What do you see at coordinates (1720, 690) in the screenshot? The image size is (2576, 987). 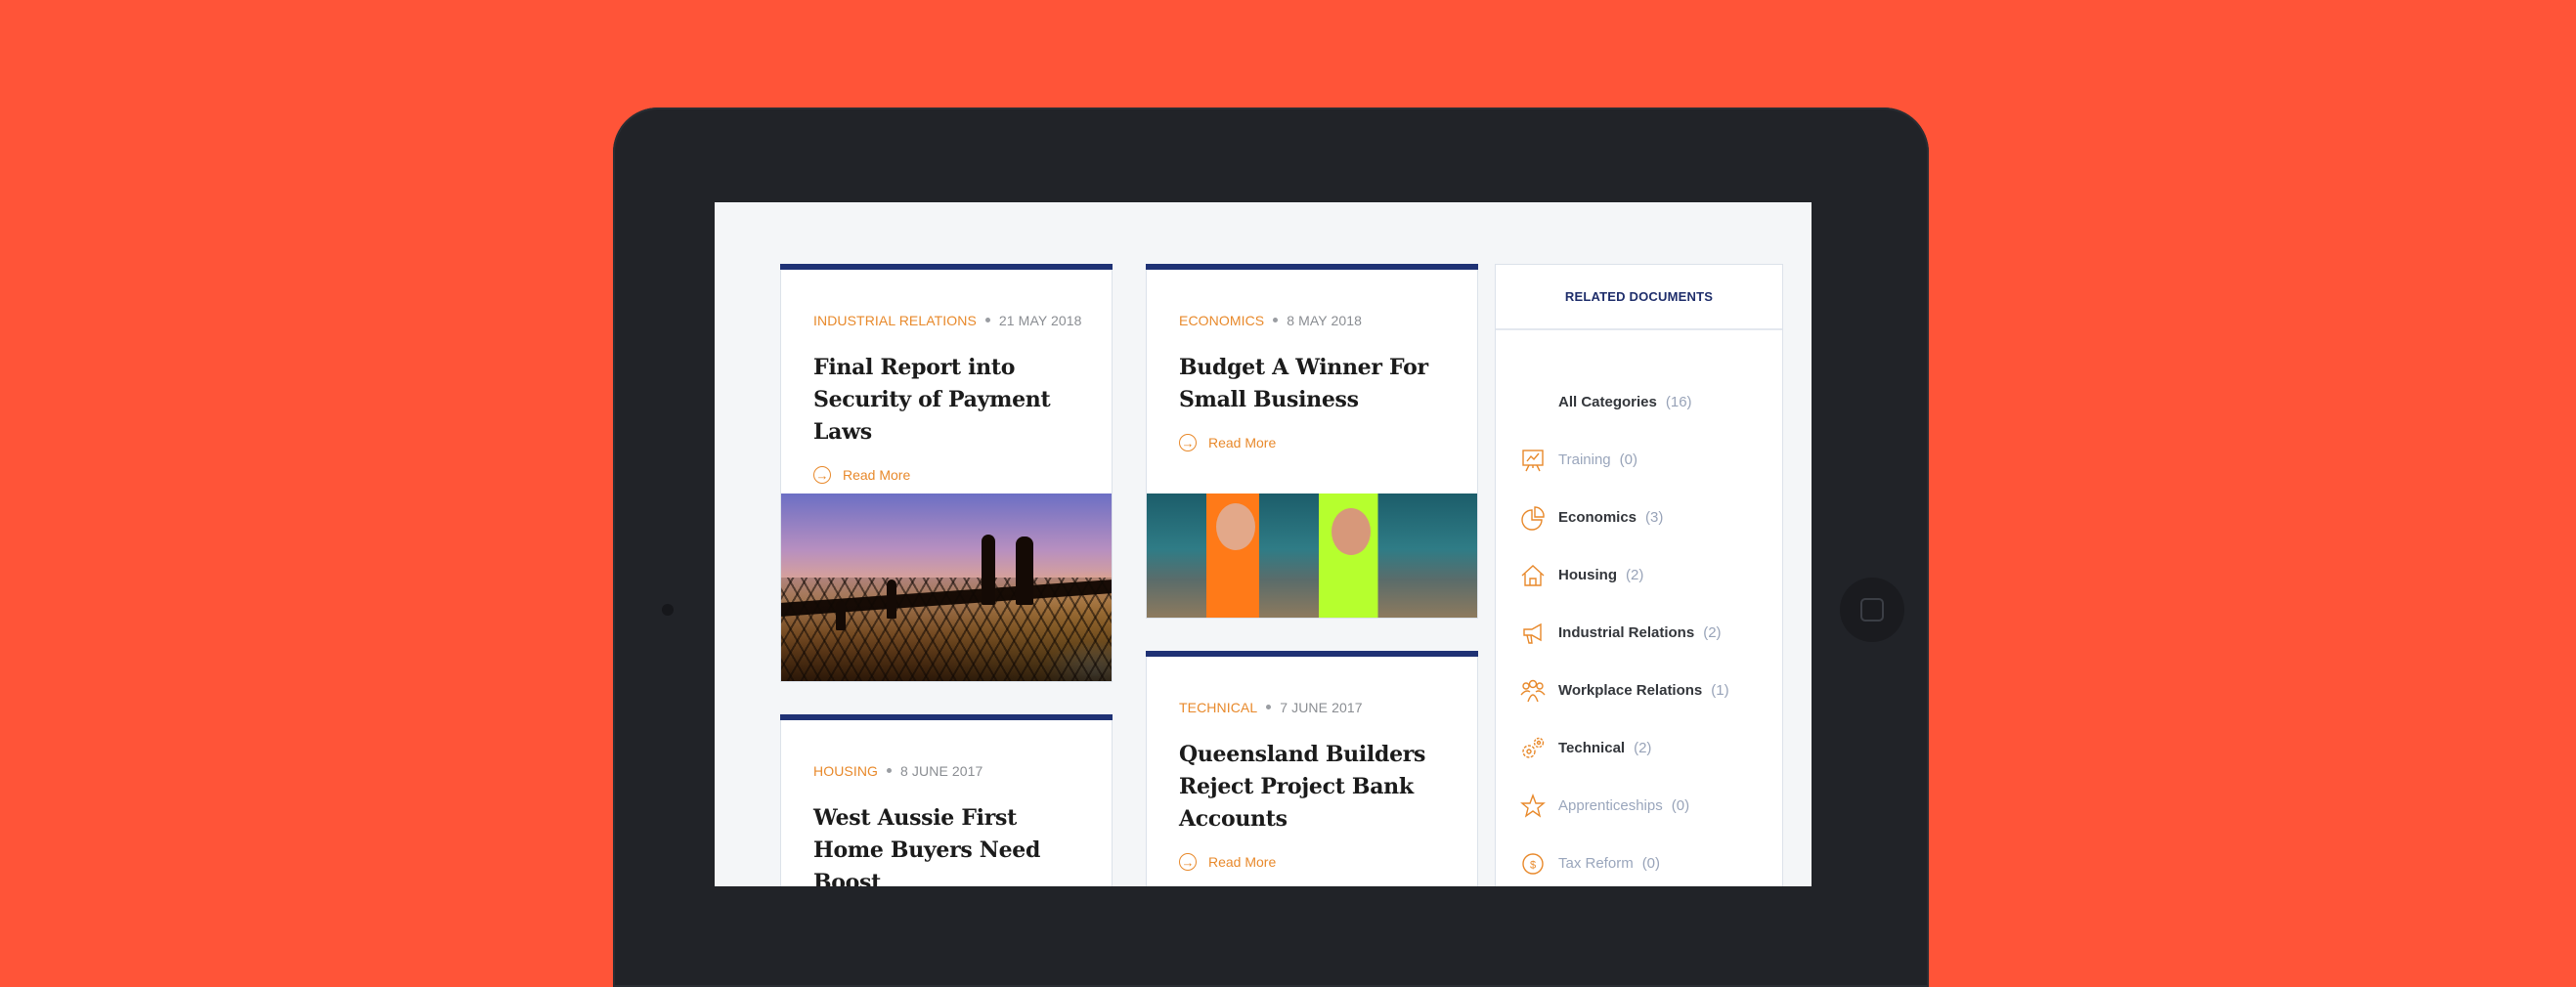 I see `category-count: (1)` at bounding box center [1720, 690].